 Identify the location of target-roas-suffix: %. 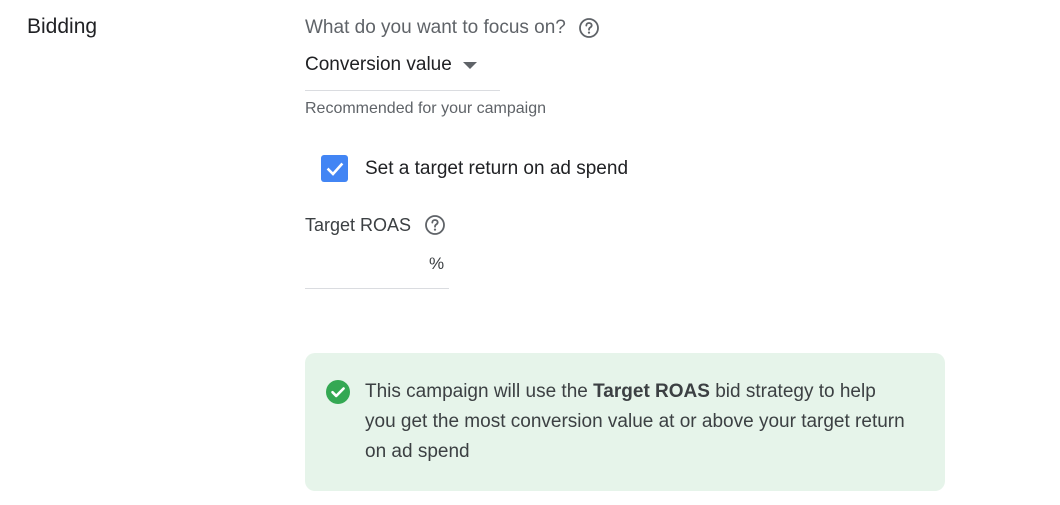
(437, 263).